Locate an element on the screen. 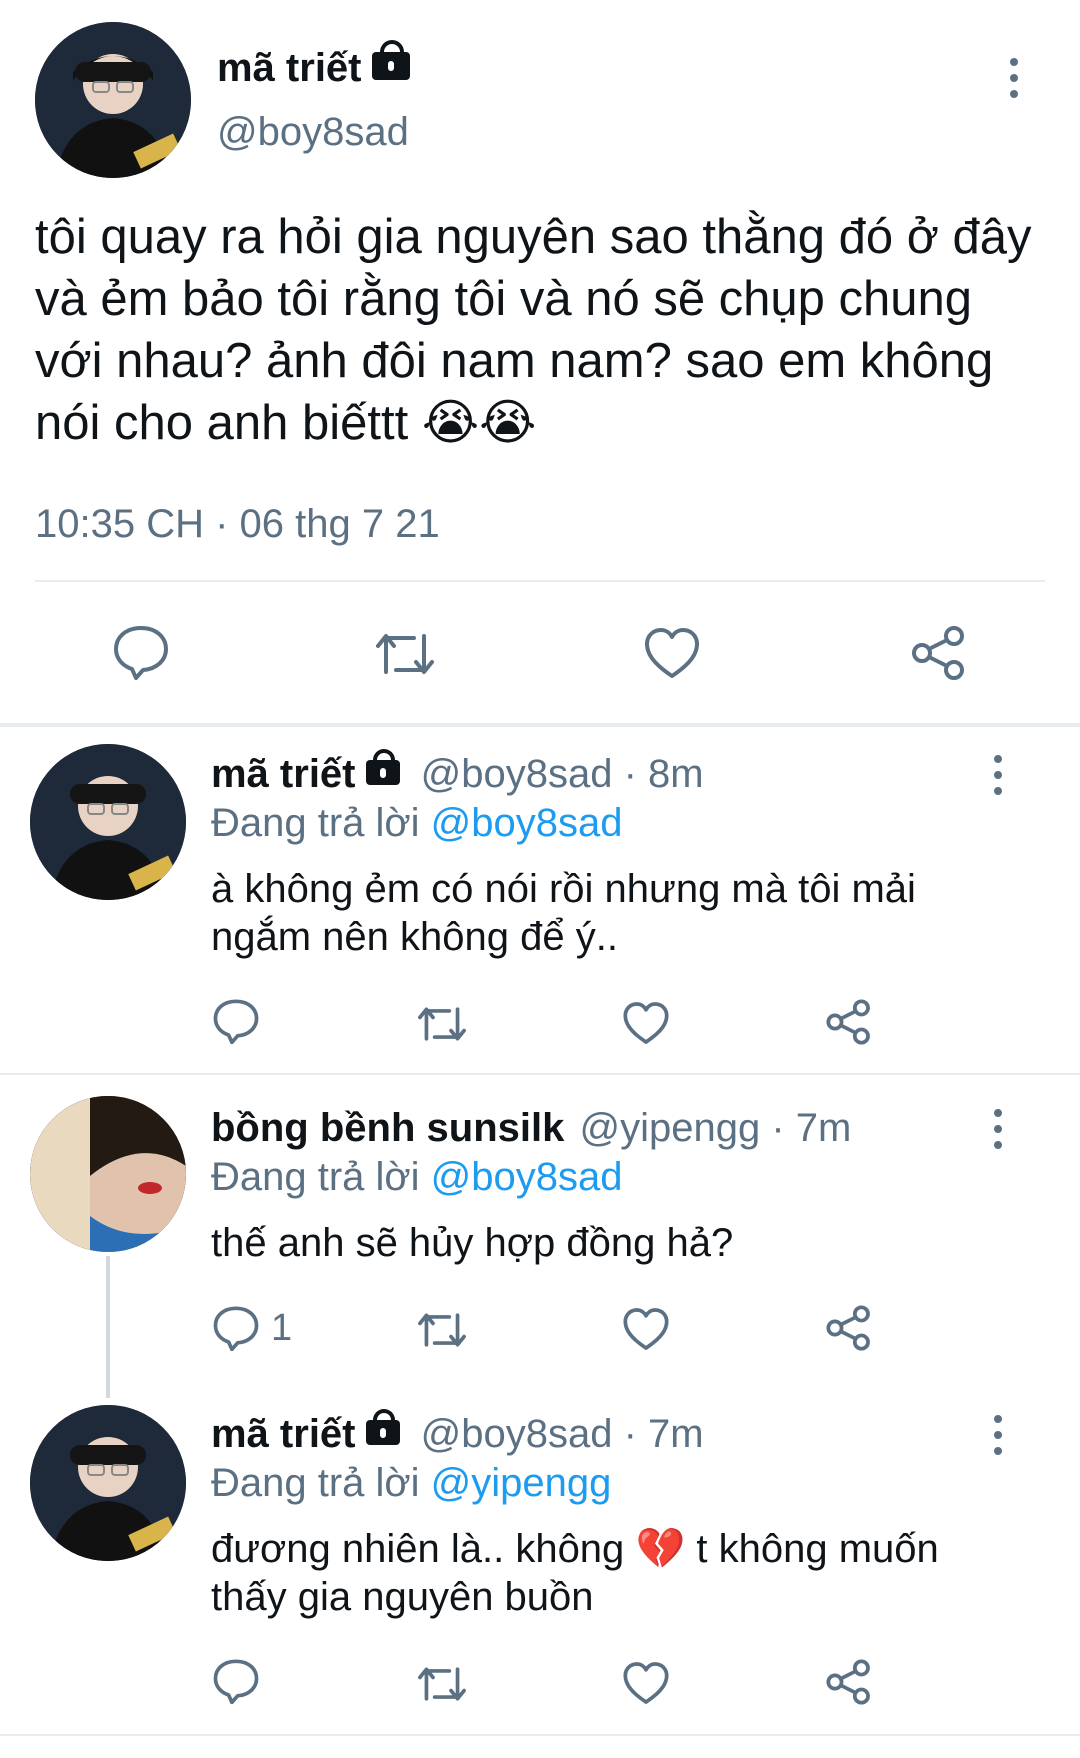 The image size is (1080, 1758). crying-emoji: 😭😭 is located at coordinates (479, 423).